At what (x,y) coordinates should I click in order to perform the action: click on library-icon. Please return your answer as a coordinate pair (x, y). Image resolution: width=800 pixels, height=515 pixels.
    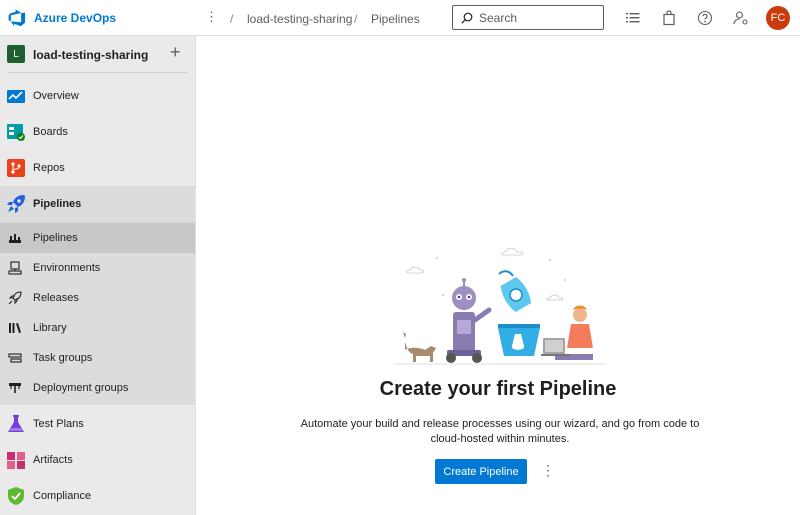
    Looking at the image, I should click on (15, 328).